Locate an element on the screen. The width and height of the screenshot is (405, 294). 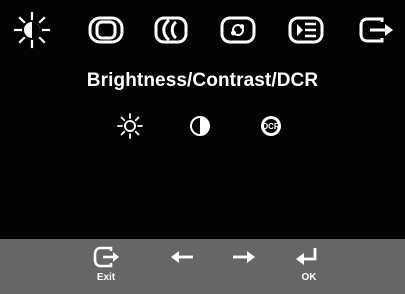
exit-label: Exit is located at coordinates (106, 277).